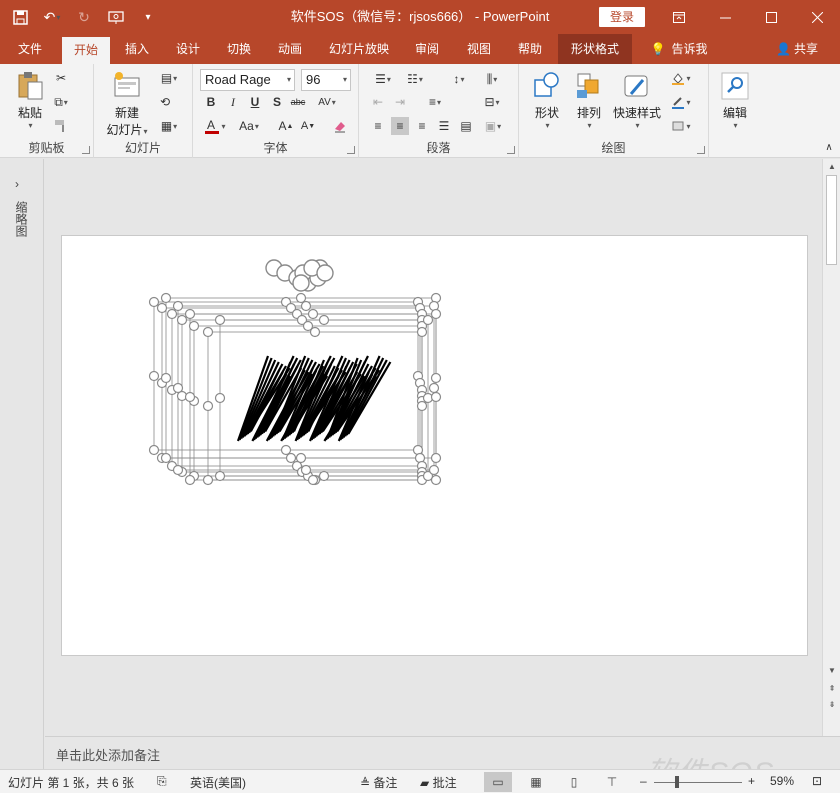 This screenshot has width=840, height=793. I want to click on text-shadow-icon: S, so click(277, 102).